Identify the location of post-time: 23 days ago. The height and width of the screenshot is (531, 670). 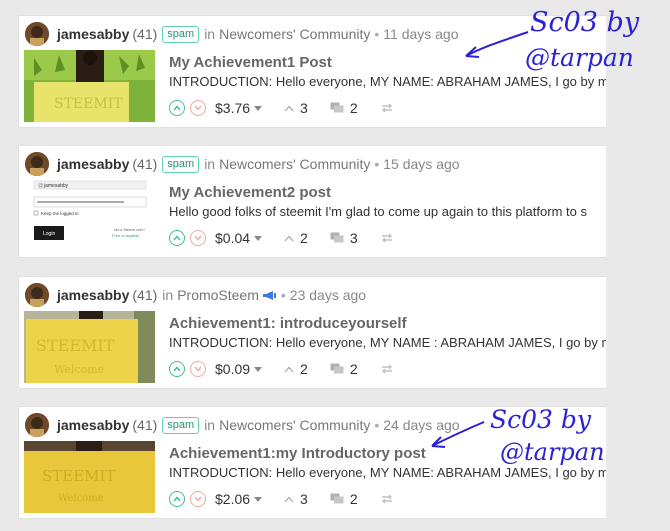
(328, 295).